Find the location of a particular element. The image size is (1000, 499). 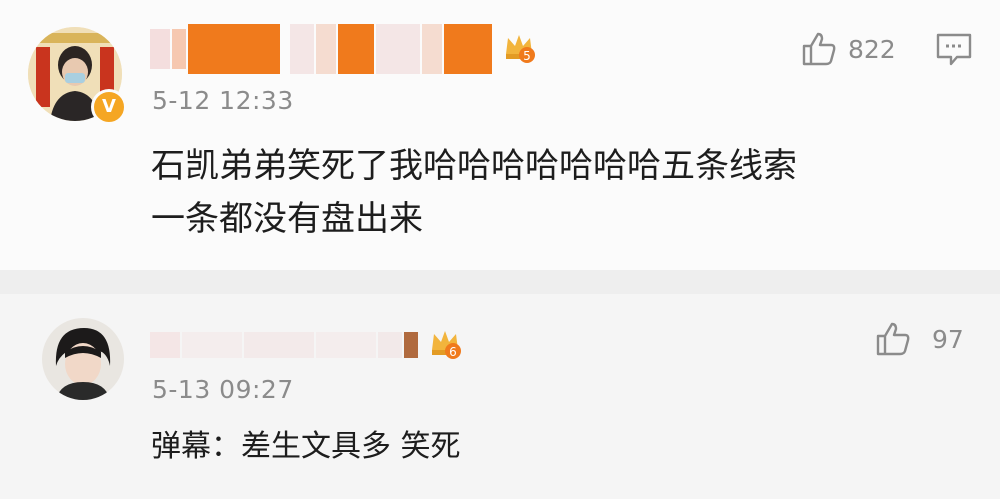

like-count: 97 is located at coordinates (948, 339).